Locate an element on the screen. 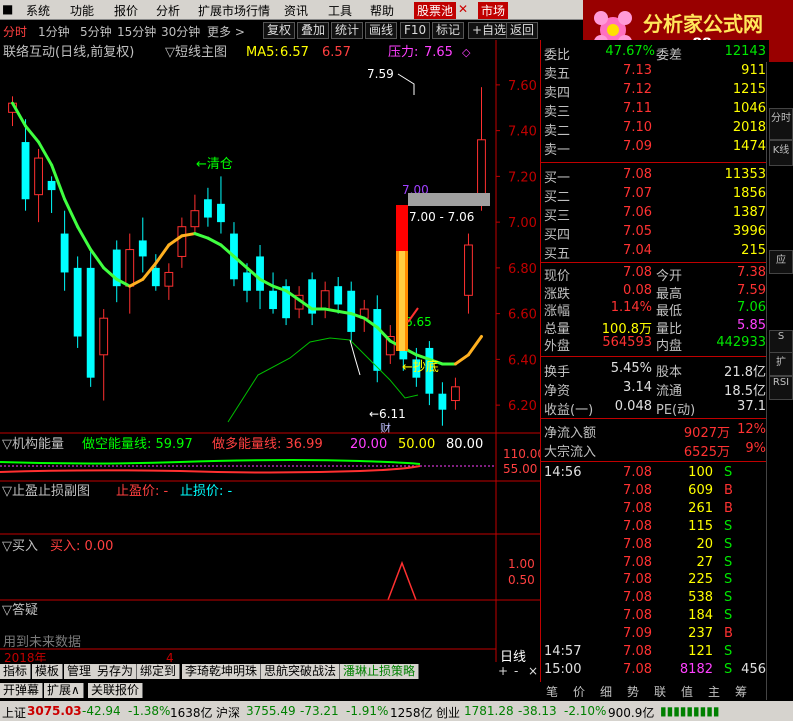  ma5-value: 6.57 is located at coordinates (294, 52).